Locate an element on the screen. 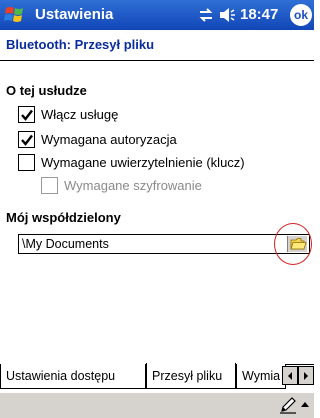 The image size is (320, 418). clock: 18:47 is located at coordinates (259, 14).